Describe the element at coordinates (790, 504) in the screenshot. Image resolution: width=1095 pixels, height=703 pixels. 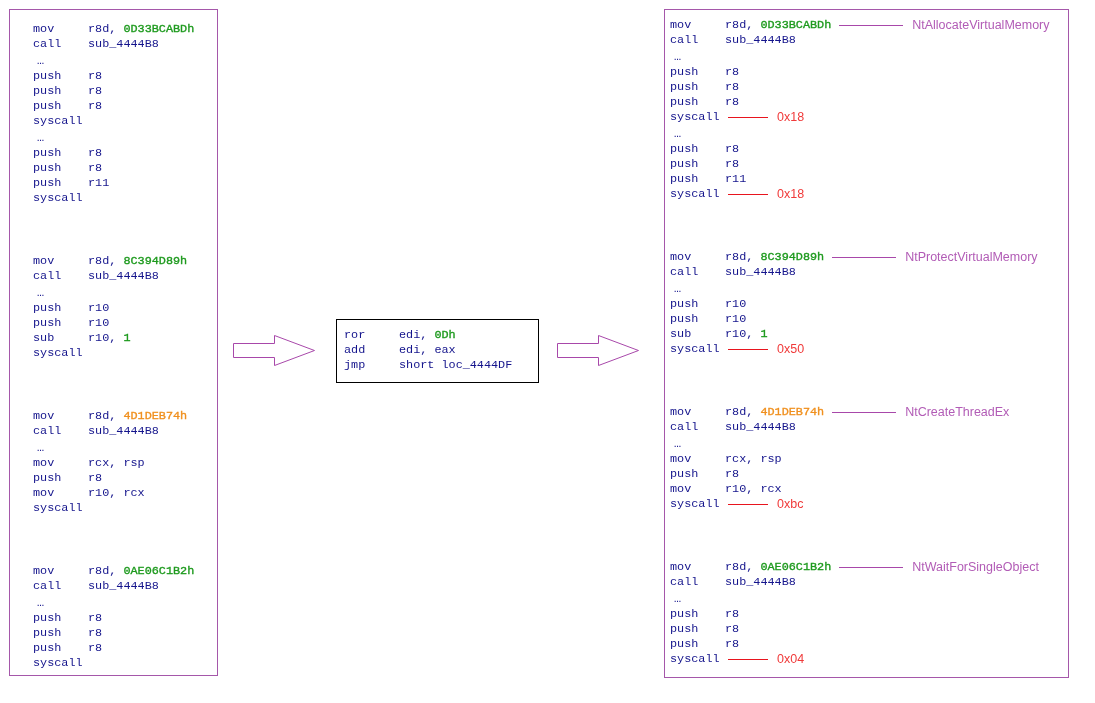
I see `syscall-number-label: 0xbc` at that location.